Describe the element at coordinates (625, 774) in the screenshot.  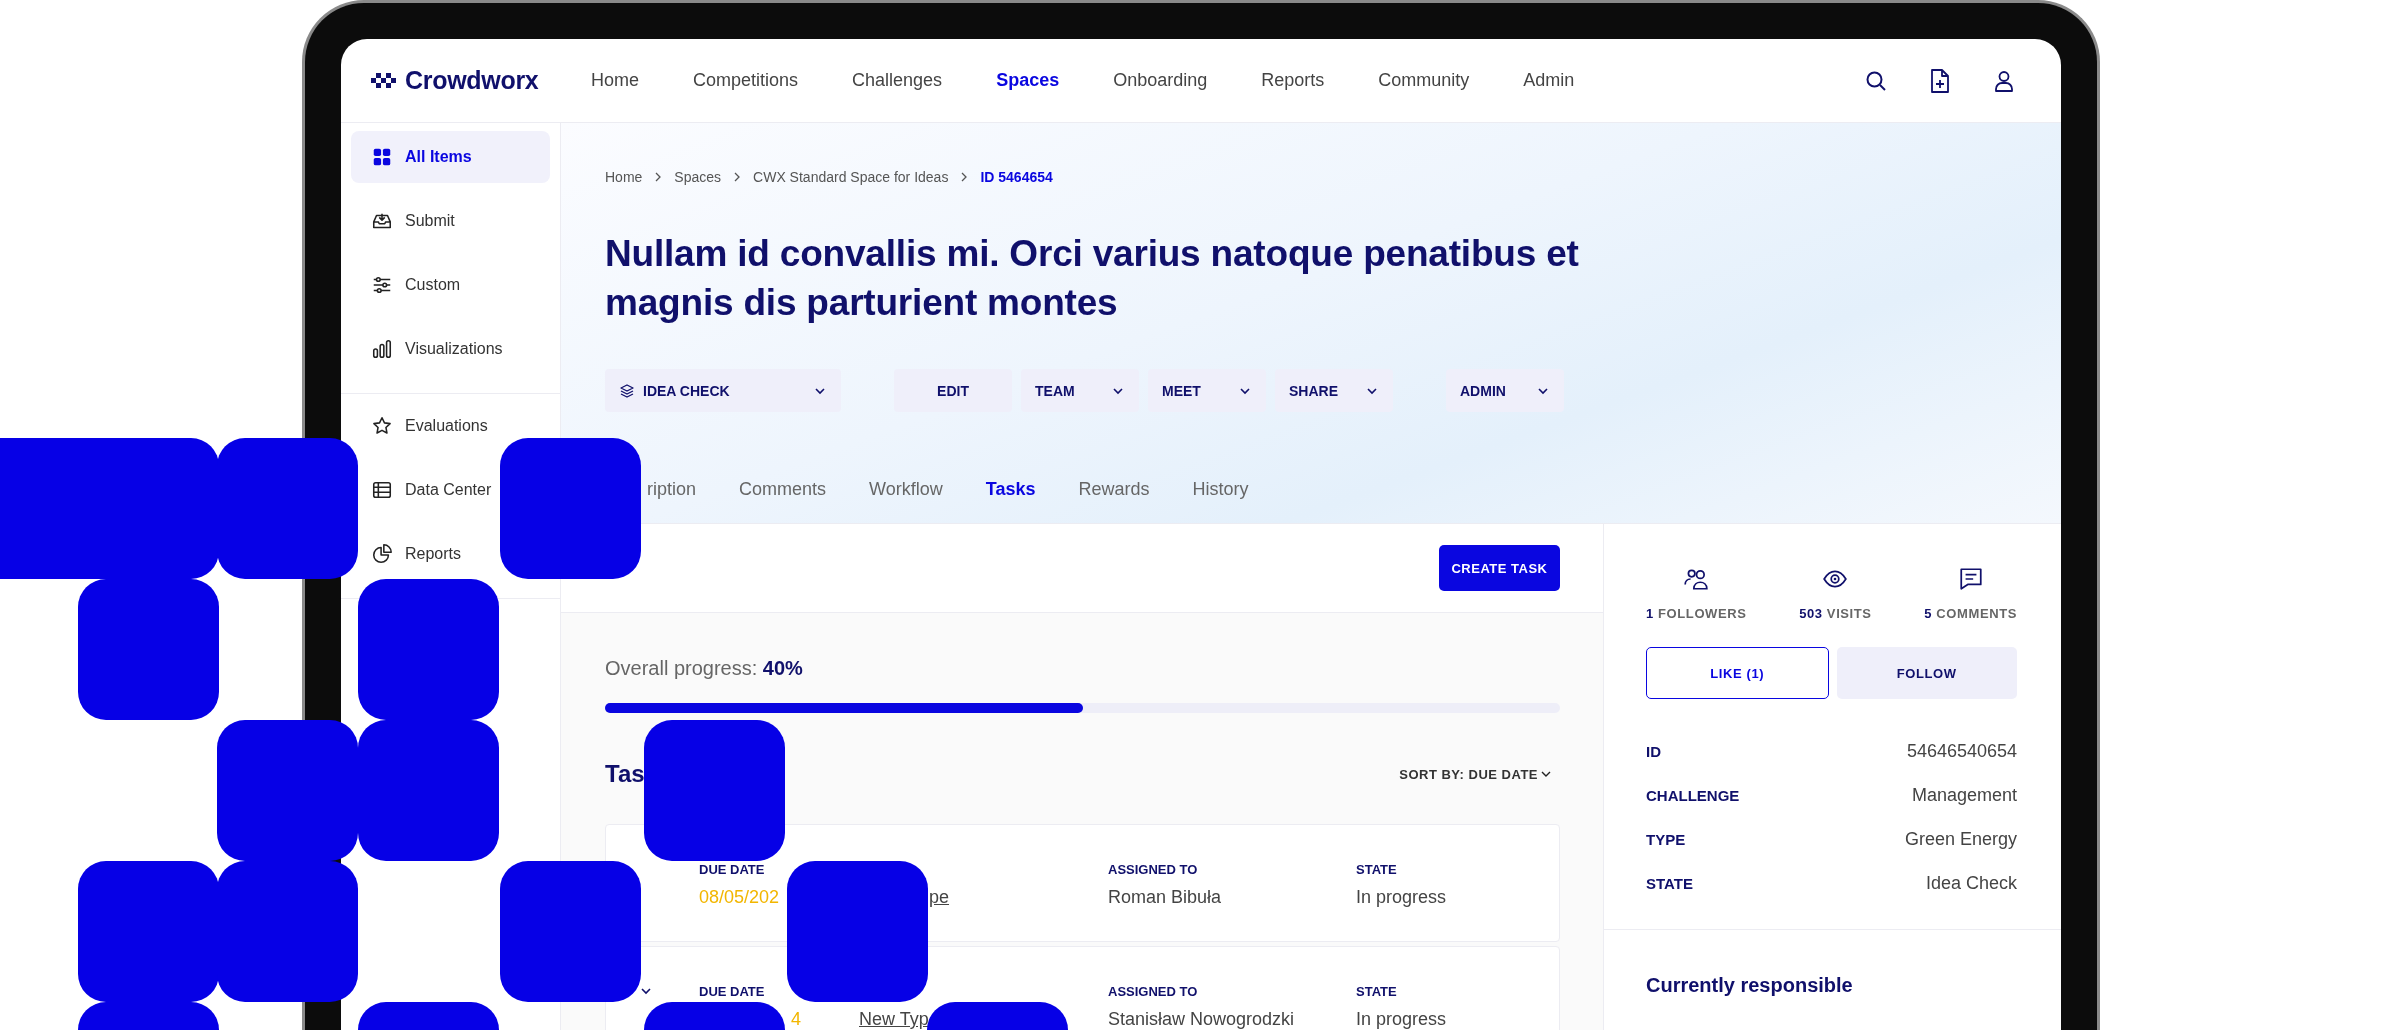
I see `tasks-heading: Tas` at that location.